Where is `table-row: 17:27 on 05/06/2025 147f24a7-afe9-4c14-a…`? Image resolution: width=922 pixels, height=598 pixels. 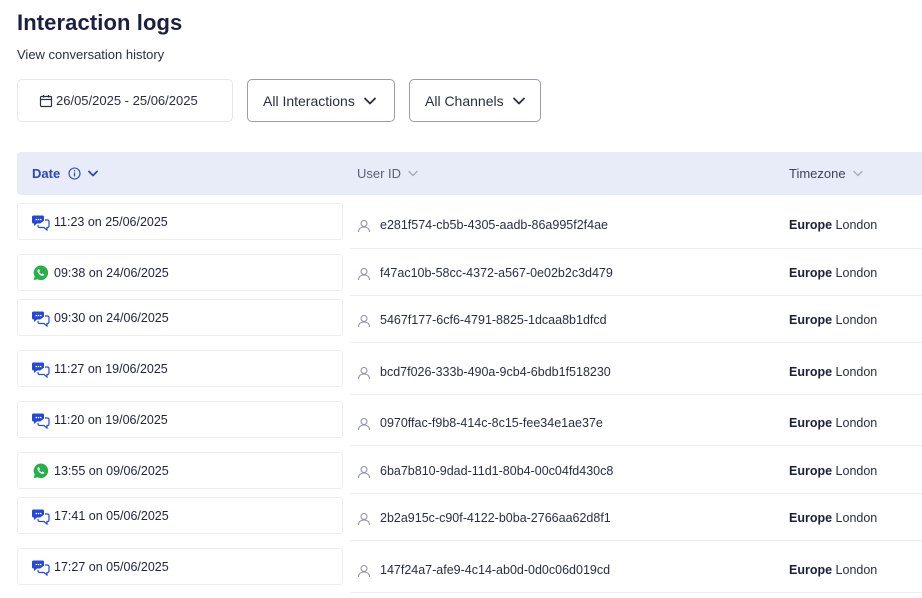 table-row: 17:27 on 05/06/2025 147f24a7-afe9-4c14-a… is located at coordinates (461, 573).